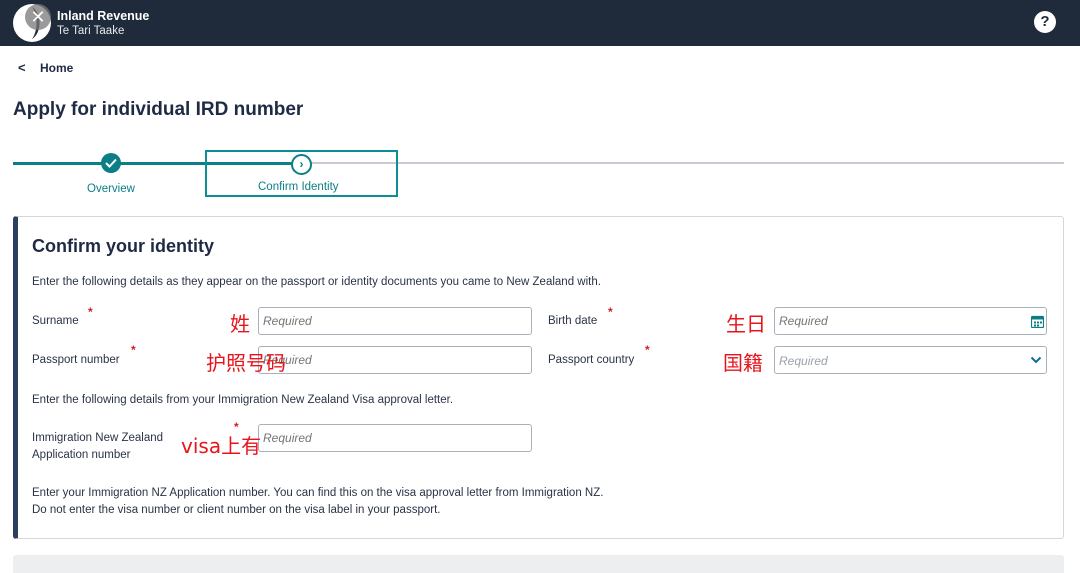  I want to click on chevron-left-icon: <, so click(22, 67).